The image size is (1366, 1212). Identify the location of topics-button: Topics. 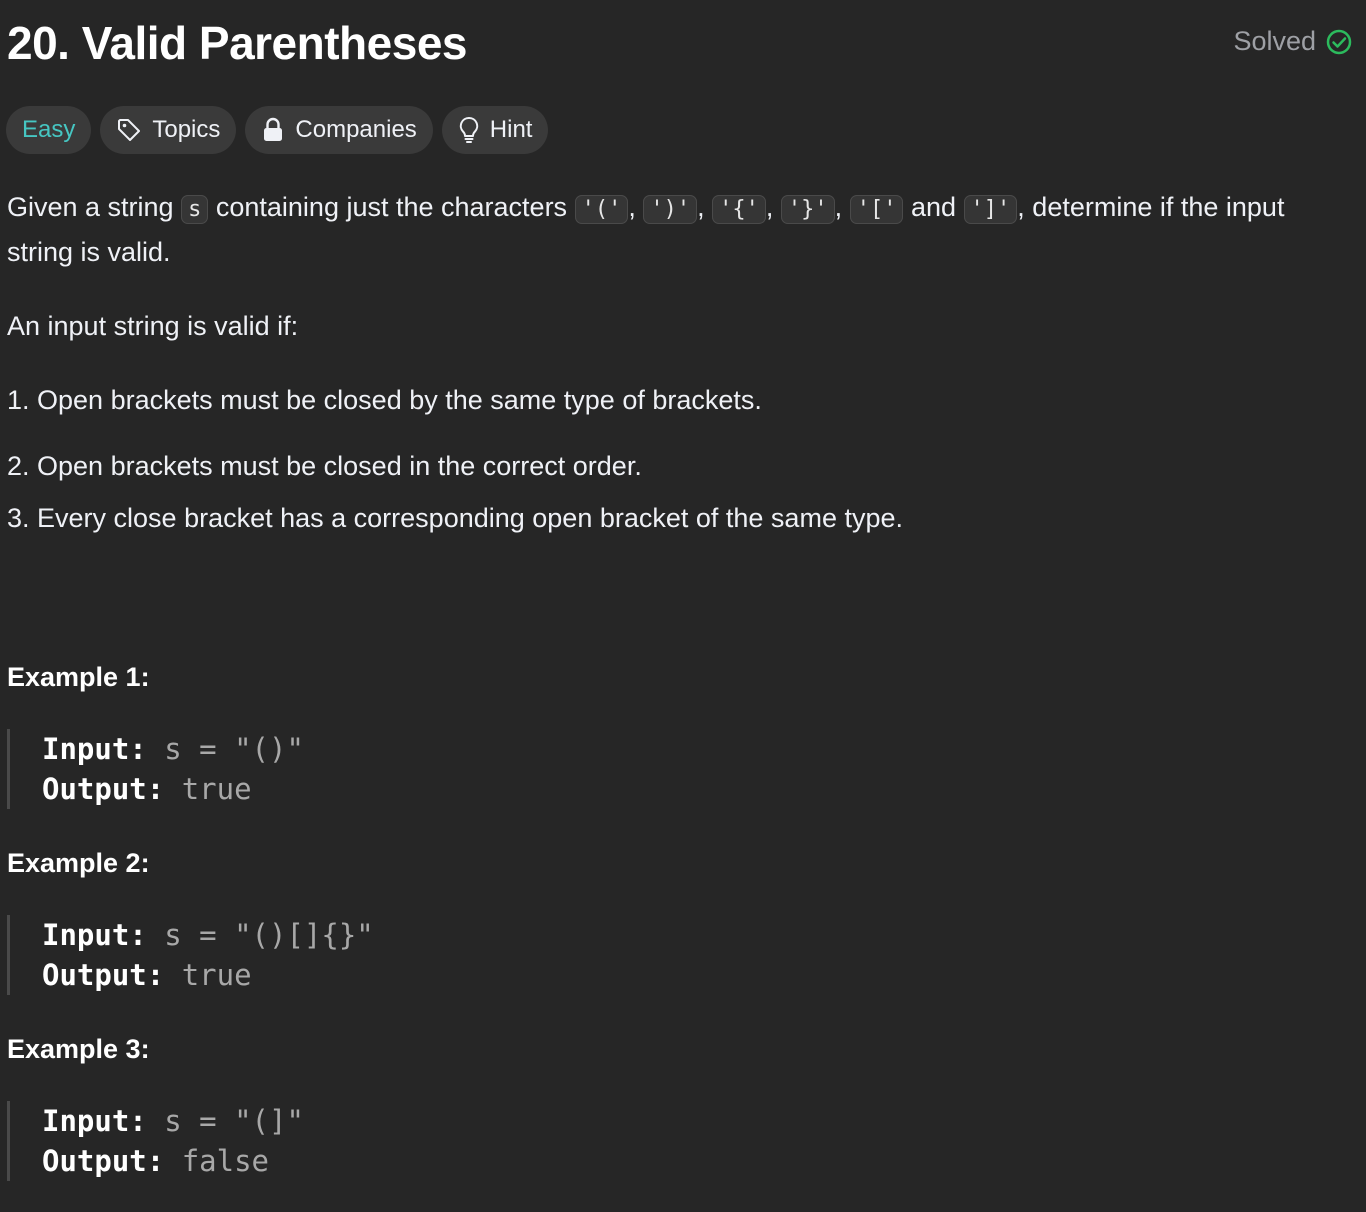
(168, 130).